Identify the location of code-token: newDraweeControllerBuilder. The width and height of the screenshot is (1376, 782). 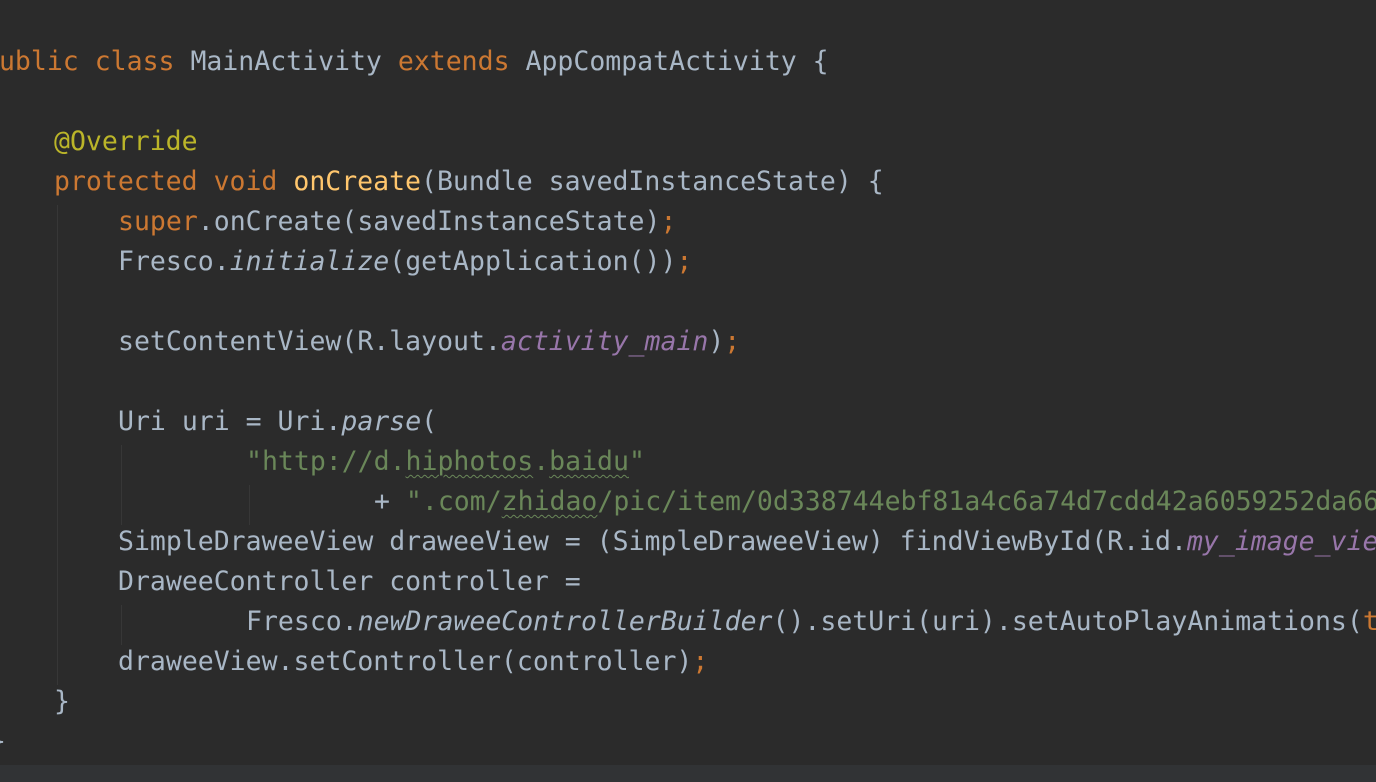
(565, 621).